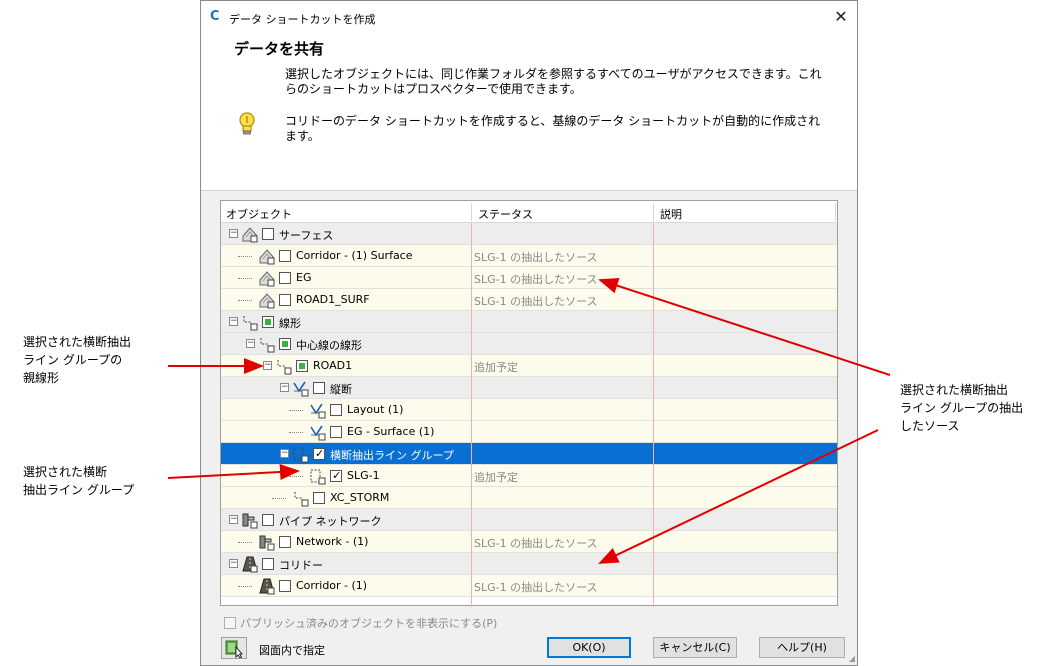 Image resolution: width=1059 pixels, height=666 pixels. What do you see at coordinates (233, 471) in the screenshot?
I see `arrow-sample-line-group` at bounding box center [233, 471].